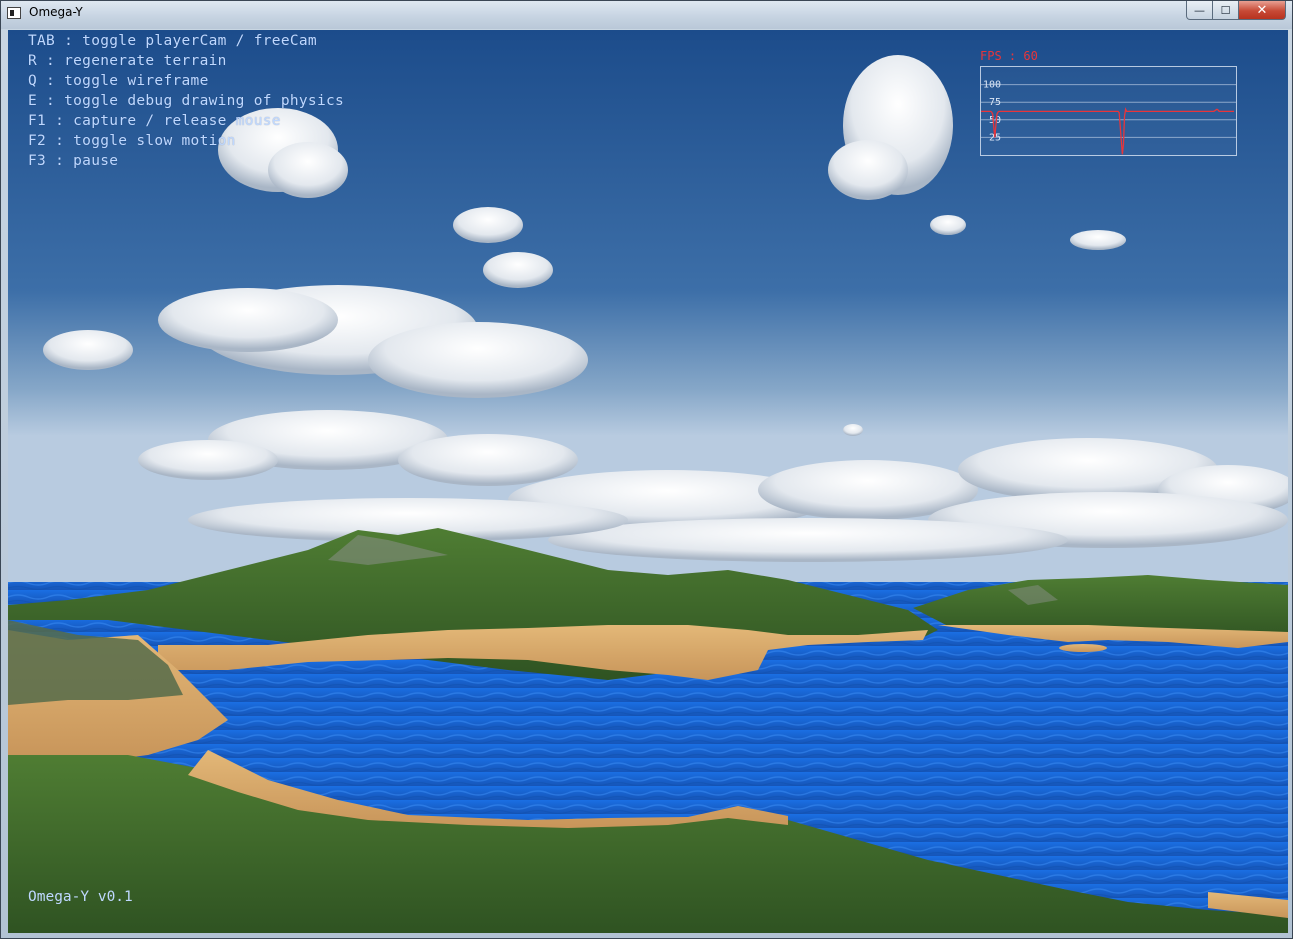  Describe the element at coordinates (1199, 10) in the screenshot. I see `minimize-button: —` at that location.